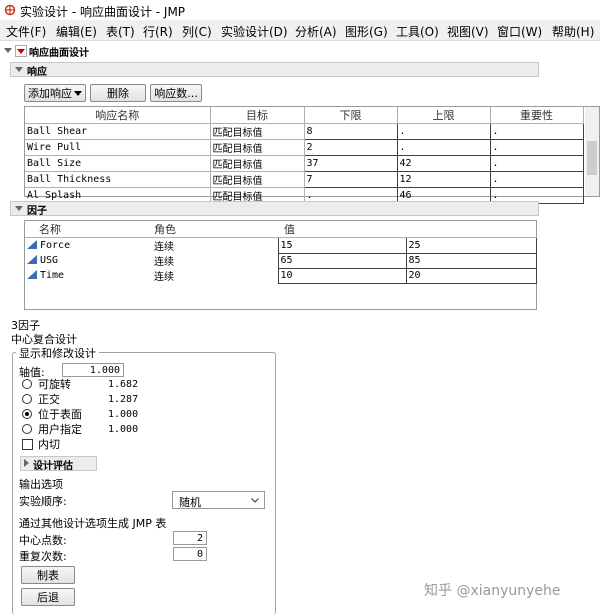 The image size is (600, 615). Describe the element at coordinates (43, 501) in the screenshot. I see `run-order-label: 实验顺序:` at that location.